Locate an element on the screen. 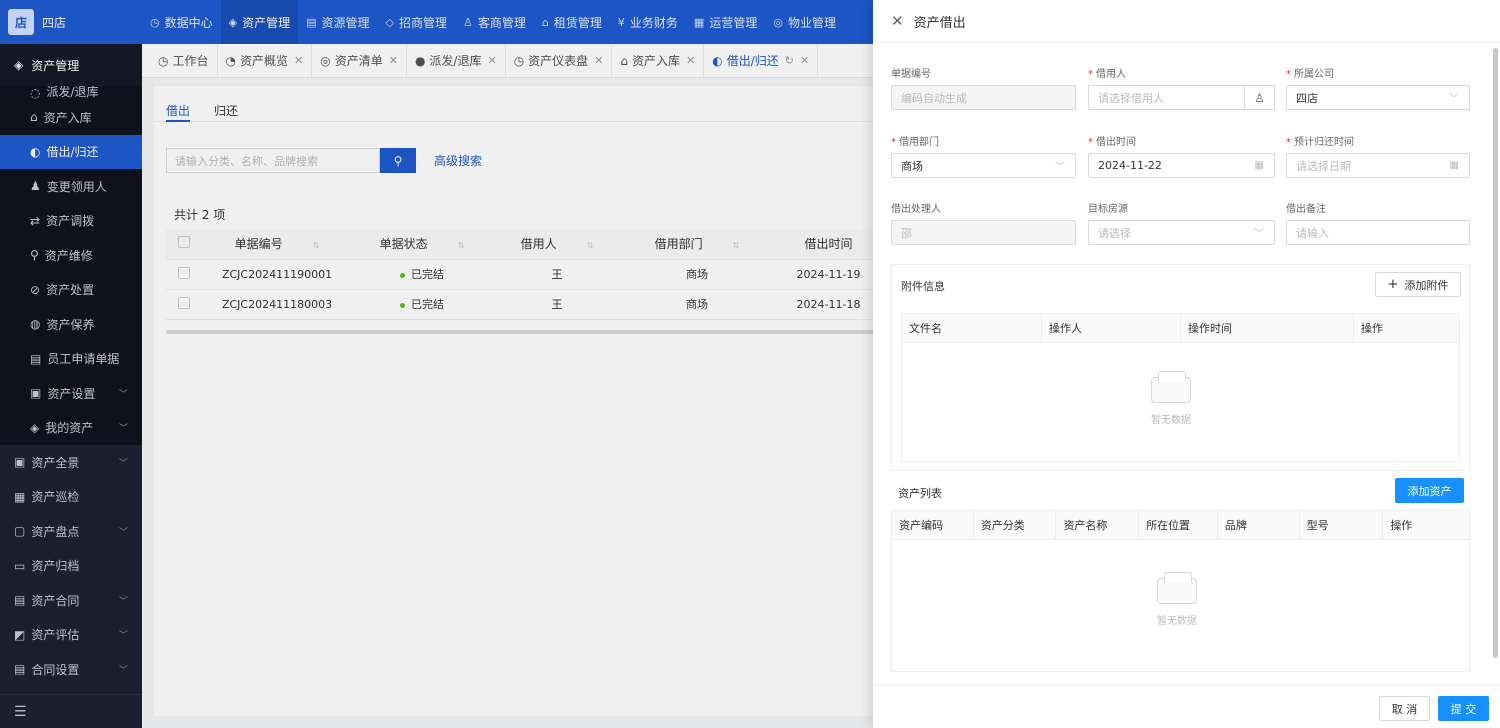 The height and width of the screenshot is (728, 1500). logo: 店 四店 is located at coordinates (71, 22).